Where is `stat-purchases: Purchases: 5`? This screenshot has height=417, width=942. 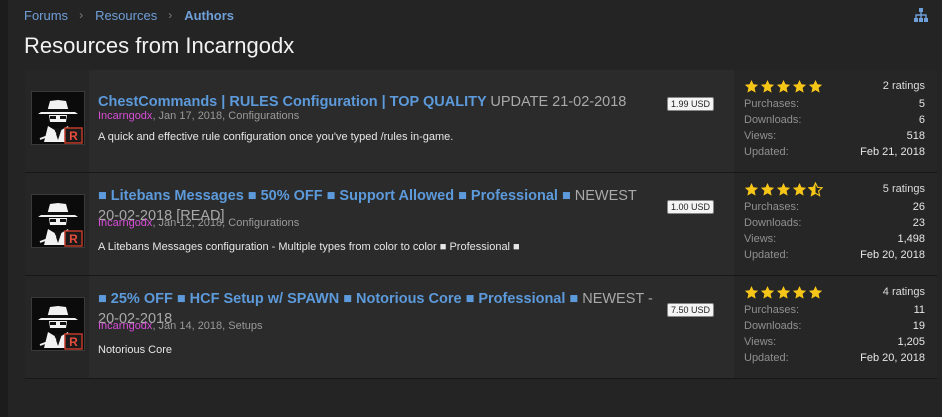 stat-purchases: Purchases: 5 is located at coordinates (834, 106).